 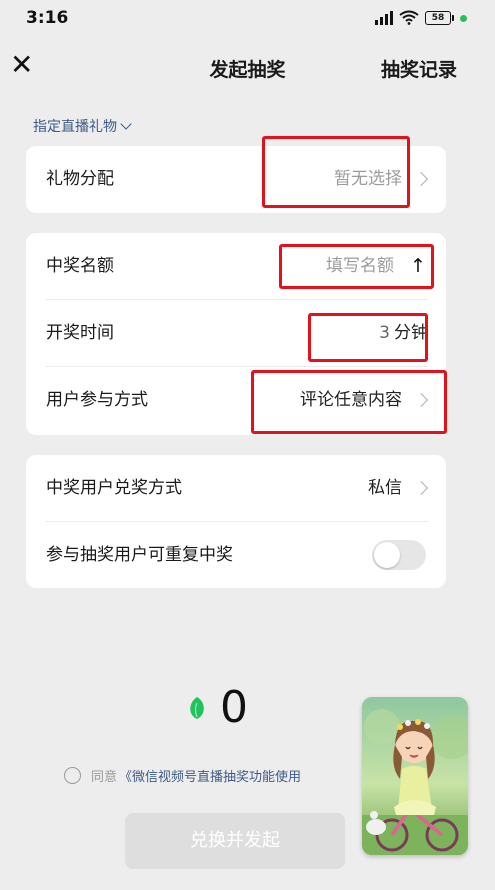 I want to click on redeem-settings-card: 中奖用户兑奖方式 私信 参与抽奖用户可重复中奖, so click(x=236, y=521).